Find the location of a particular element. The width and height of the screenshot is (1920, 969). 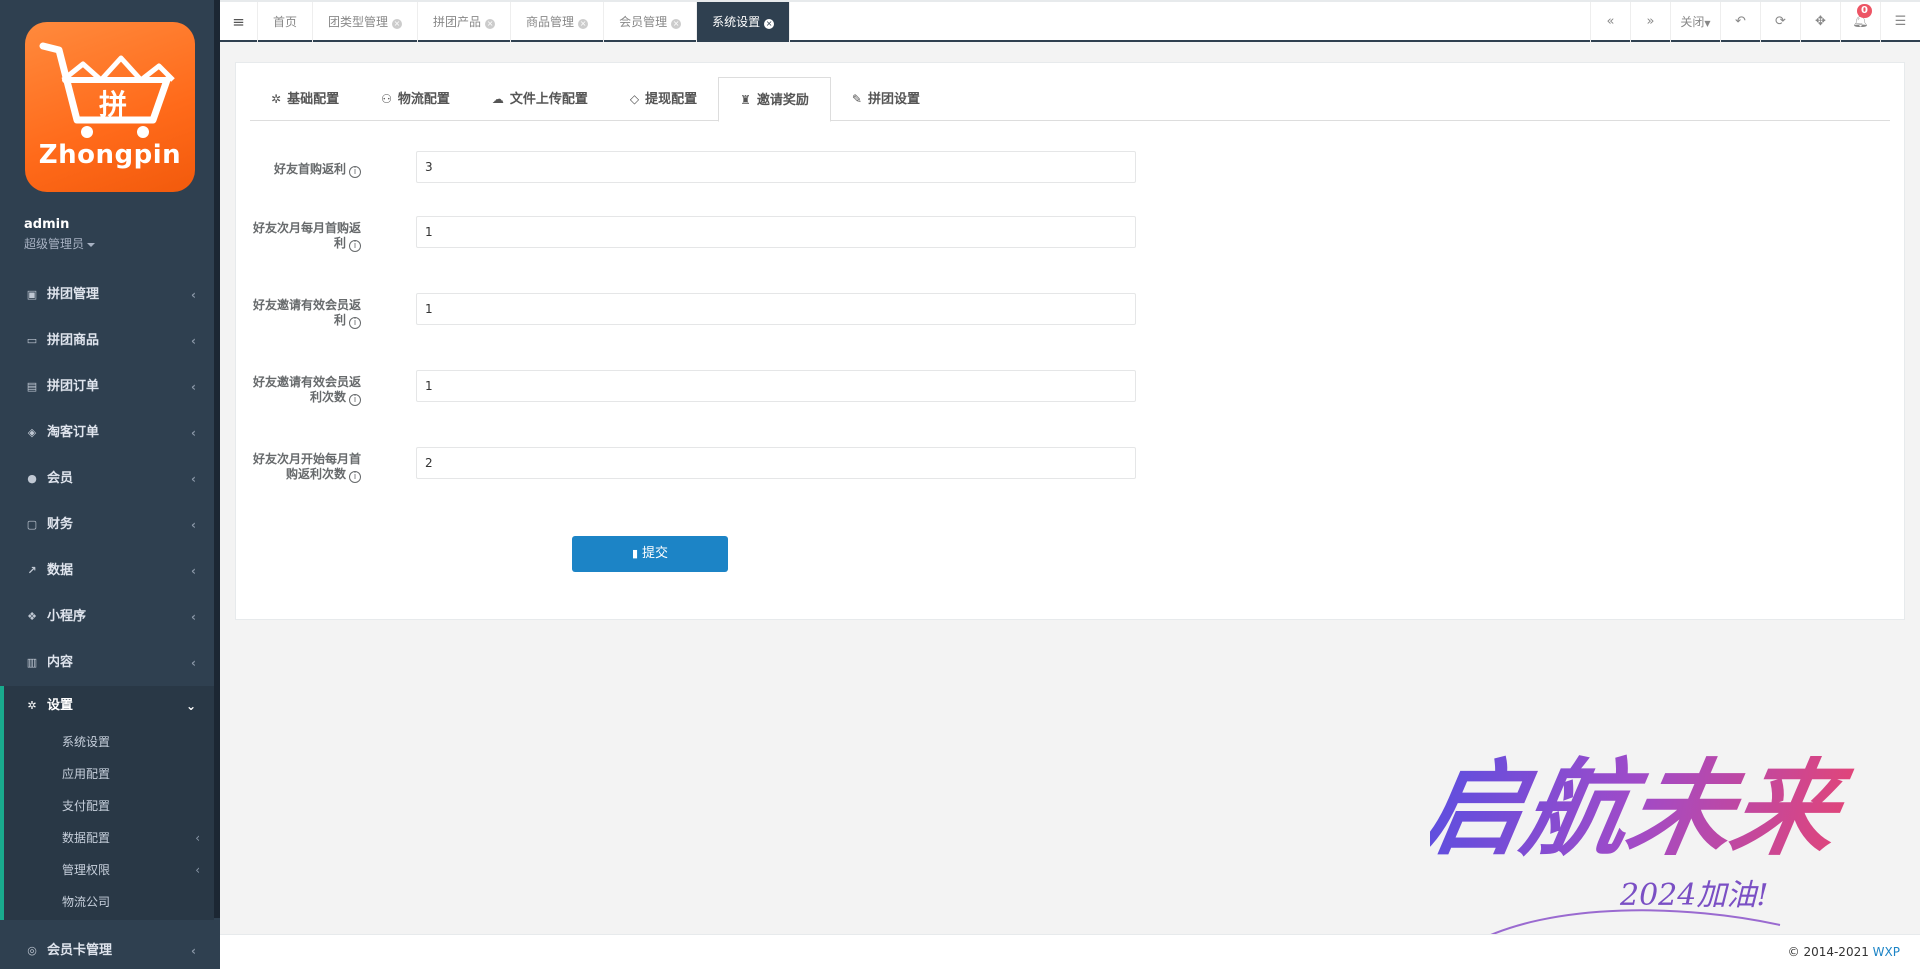

monthly-rebate-times-input is located at coordinates (776, 463).